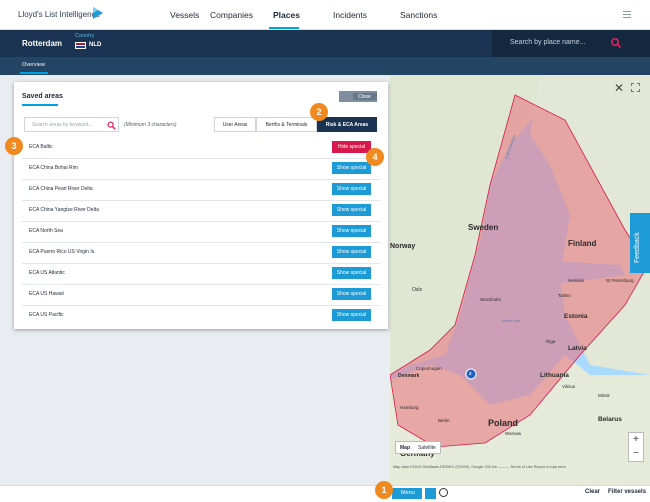 This screenshot has height=502, width=650. Describe the element at coordinates (98, 13) in the screenshot. I see `brand-logo-icon` at that location.